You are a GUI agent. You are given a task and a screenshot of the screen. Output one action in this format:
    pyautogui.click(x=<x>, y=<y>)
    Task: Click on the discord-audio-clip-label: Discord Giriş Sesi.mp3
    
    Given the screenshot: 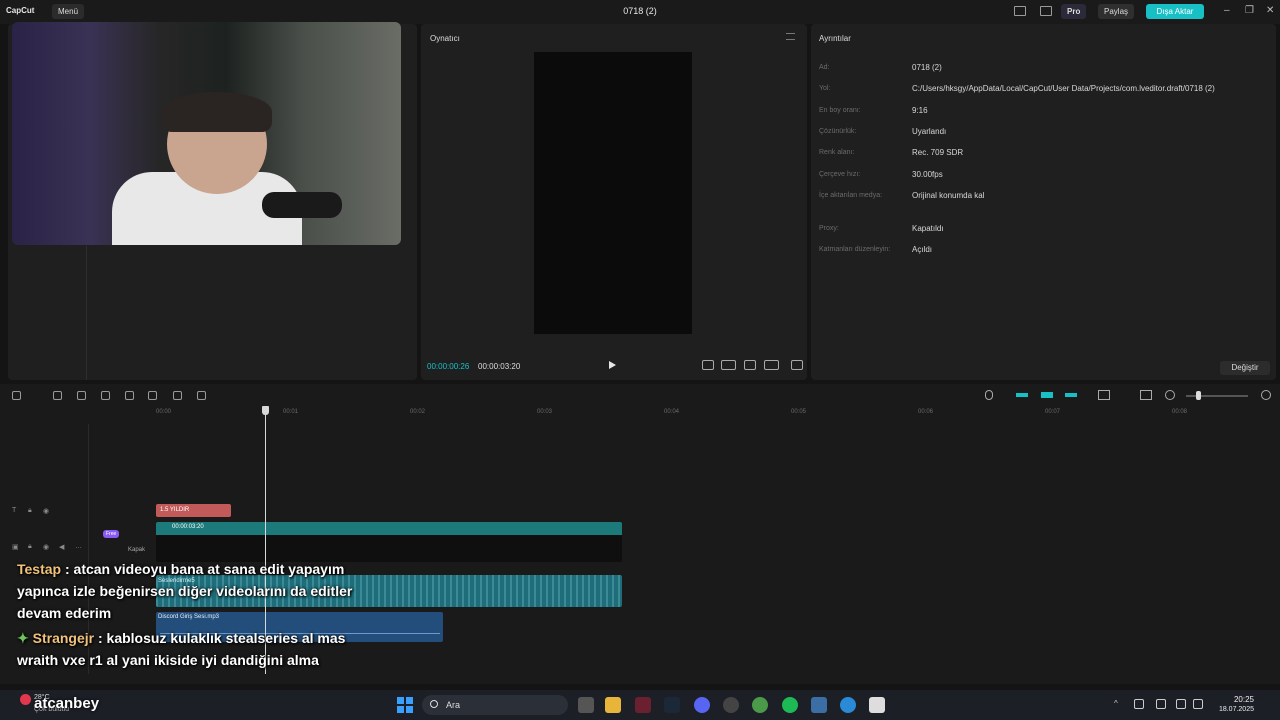 What is the action you would take?
    pyautogui.click(x=189, y=617)
    